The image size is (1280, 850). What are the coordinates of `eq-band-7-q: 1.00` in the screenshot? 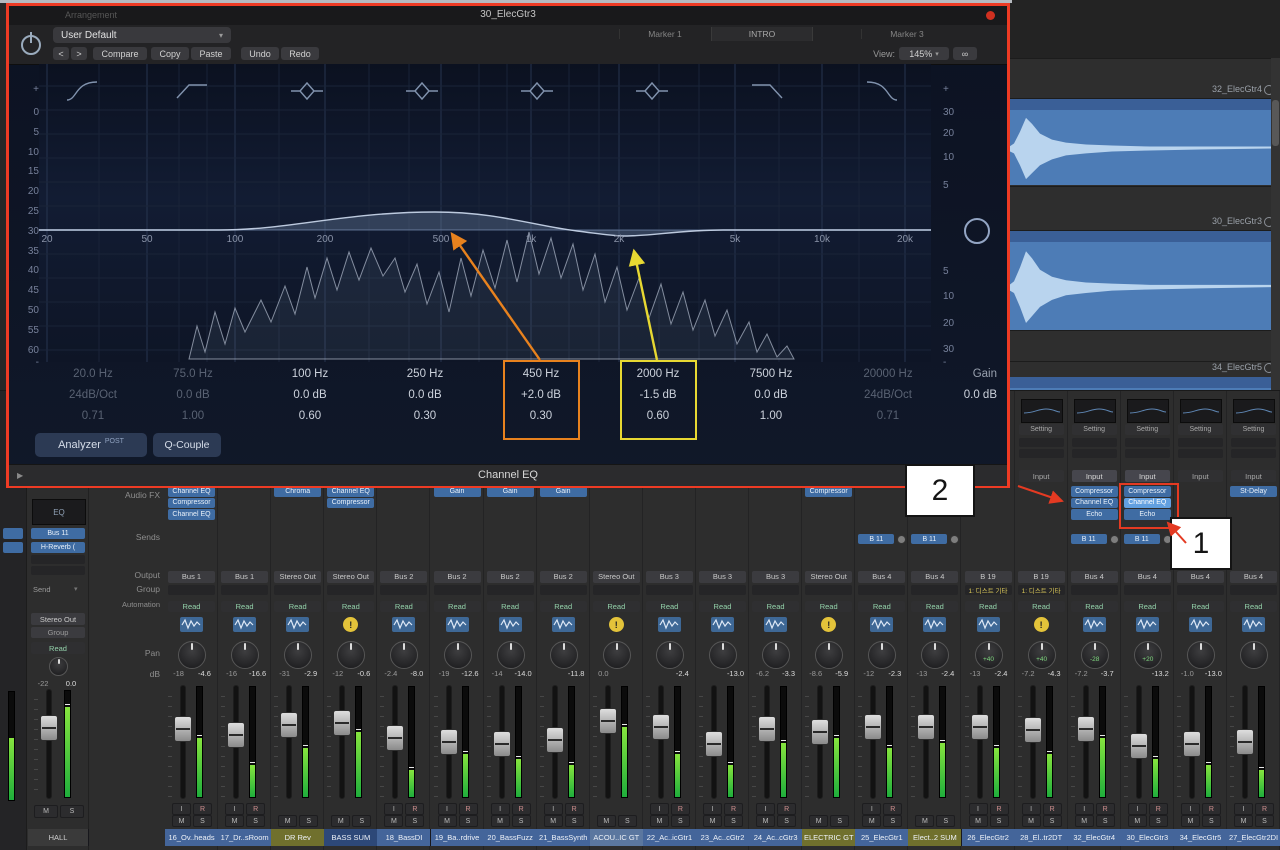 It's located at (771, 416).